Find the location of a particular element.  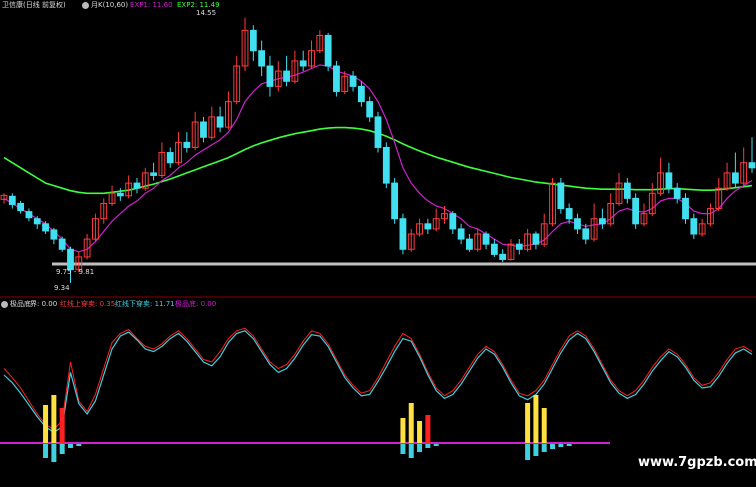

bottom-field-3: 红线下穿卖: 11.71 is located at coordinates (145, 304).